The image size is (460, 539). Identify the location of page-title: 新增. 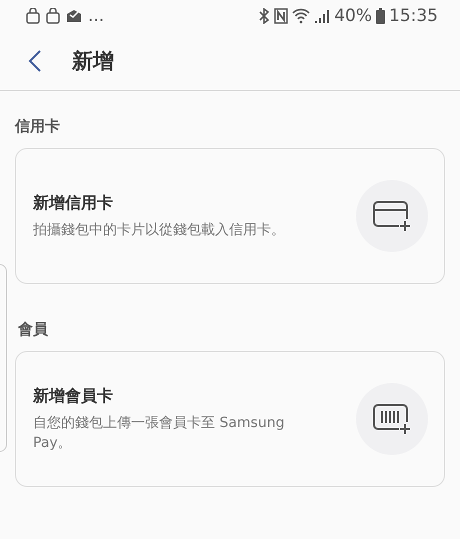
(93, 61).